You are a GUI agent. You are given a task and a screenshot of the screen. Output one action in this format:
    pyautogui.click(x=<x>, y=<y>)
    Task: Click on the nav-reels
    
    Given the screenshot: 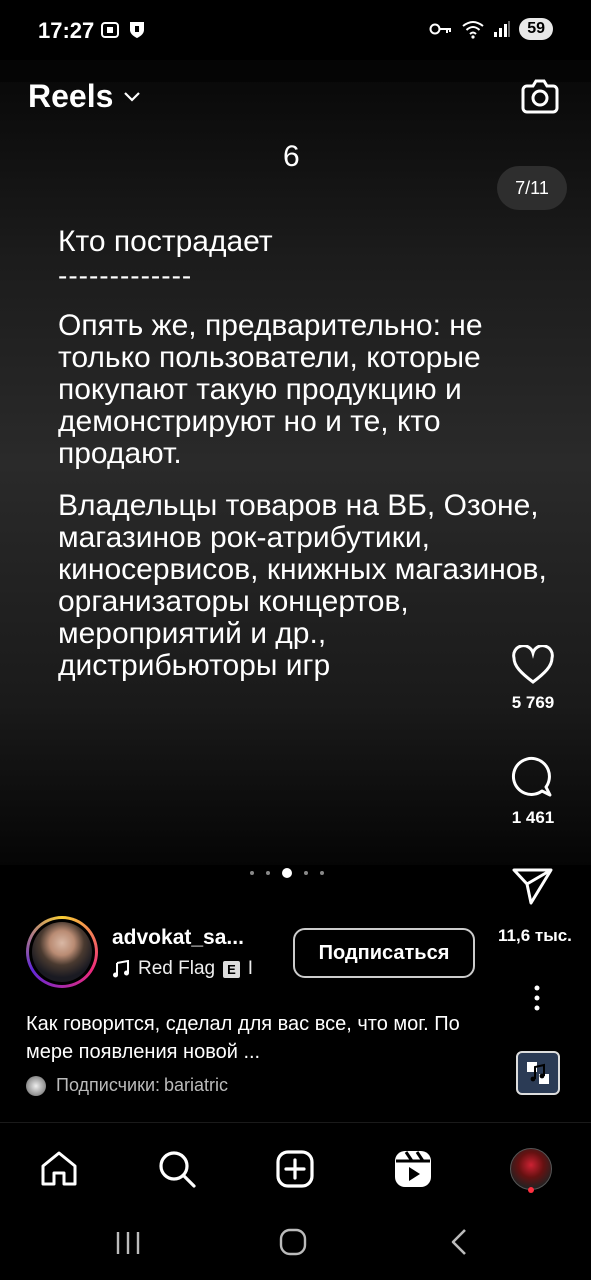 What is the action you would take?
    pyautogui.click(x=413, y=1169)
    